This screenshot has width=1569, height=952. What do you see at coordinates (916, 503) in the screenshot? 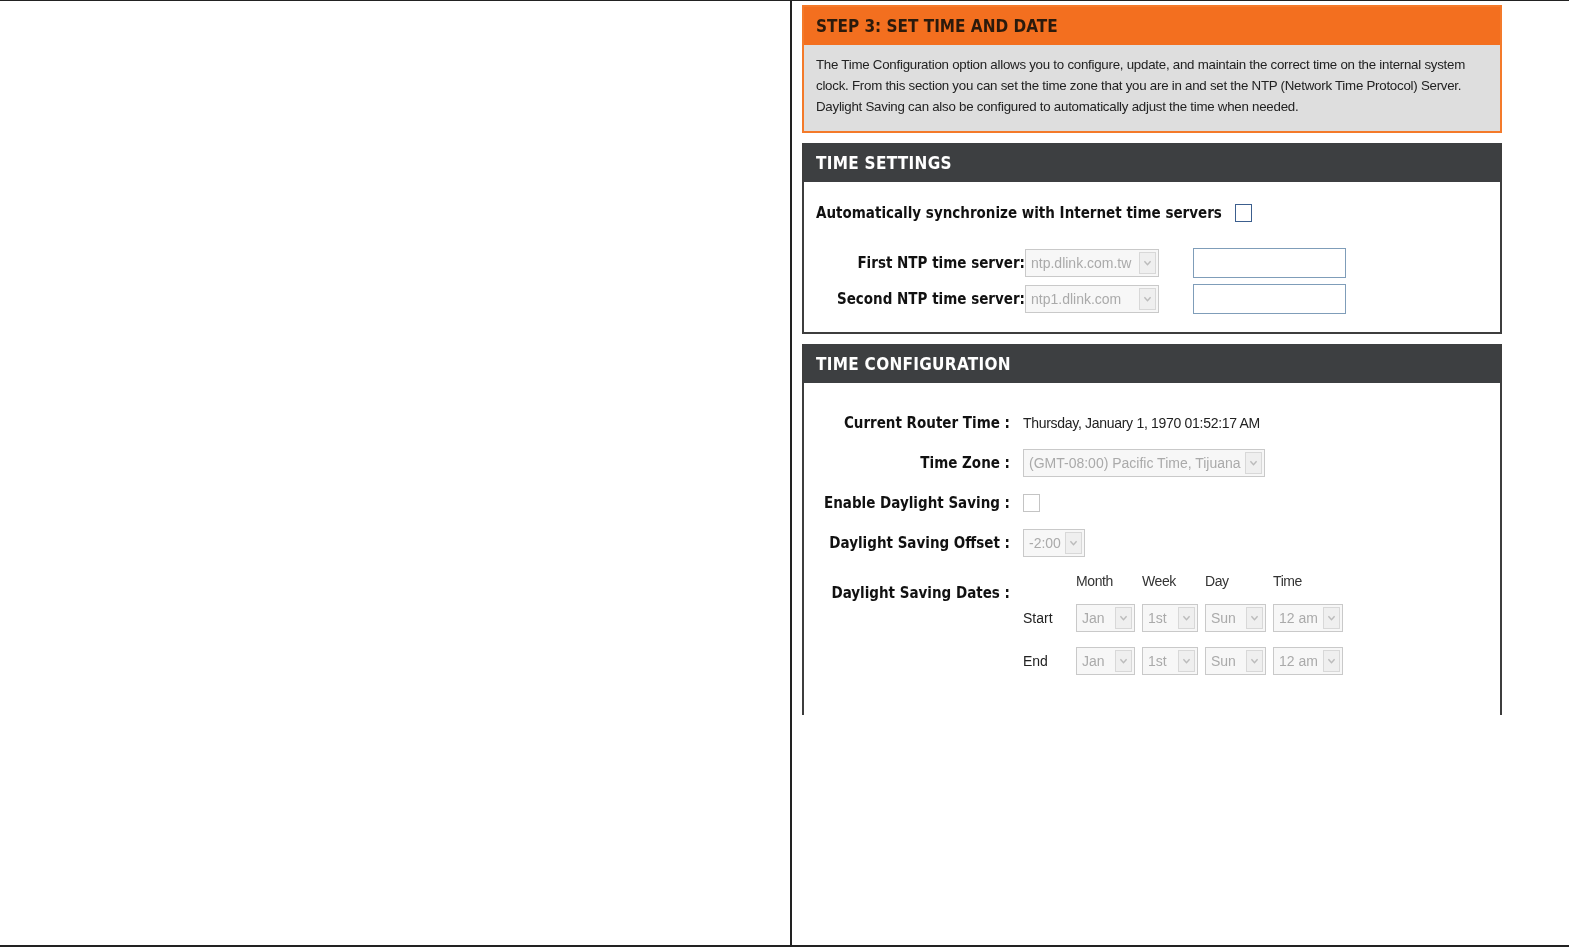
I see `field-label: Enable Daylight Saving :` at bounding box center [916, 503].